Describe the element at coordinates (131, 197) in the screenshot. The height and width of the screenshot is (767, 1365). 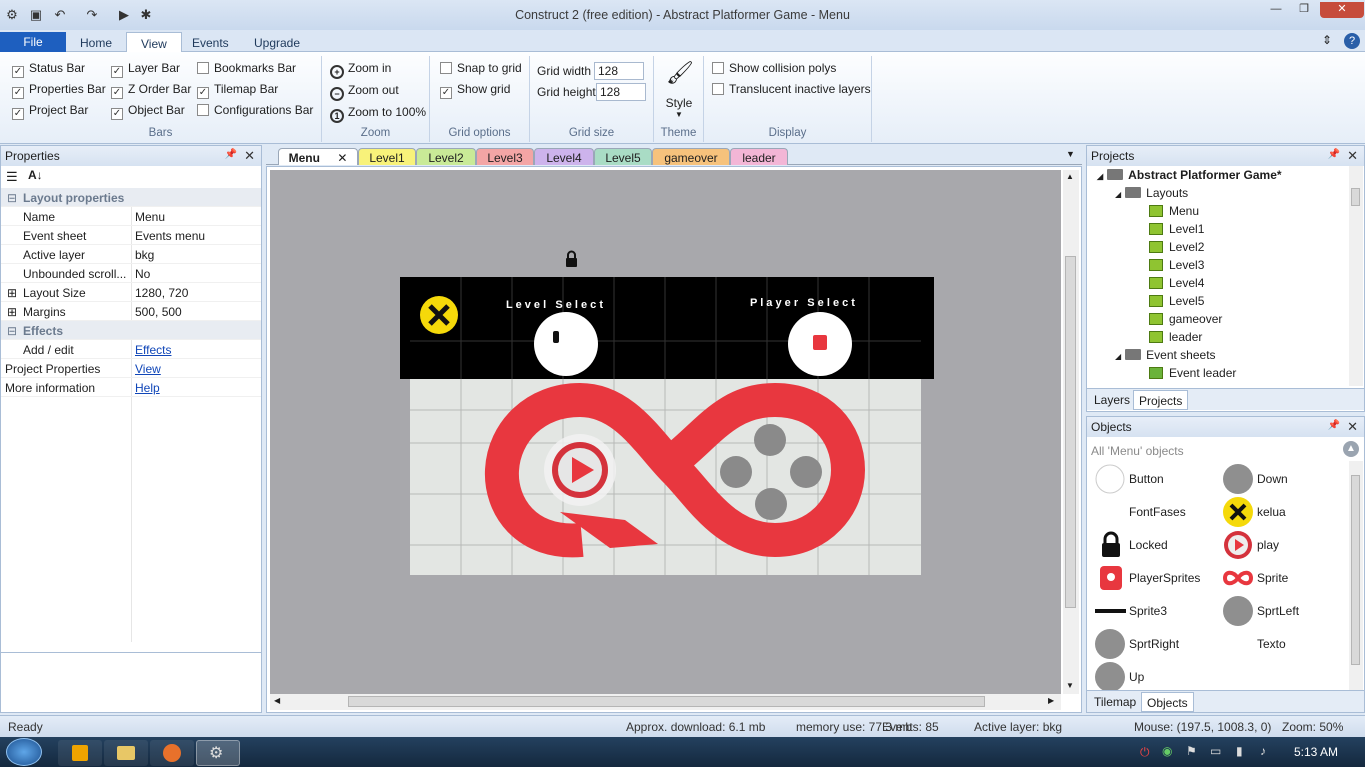
I see `section-layout-properties: ⊟ Layout properties` at that location.